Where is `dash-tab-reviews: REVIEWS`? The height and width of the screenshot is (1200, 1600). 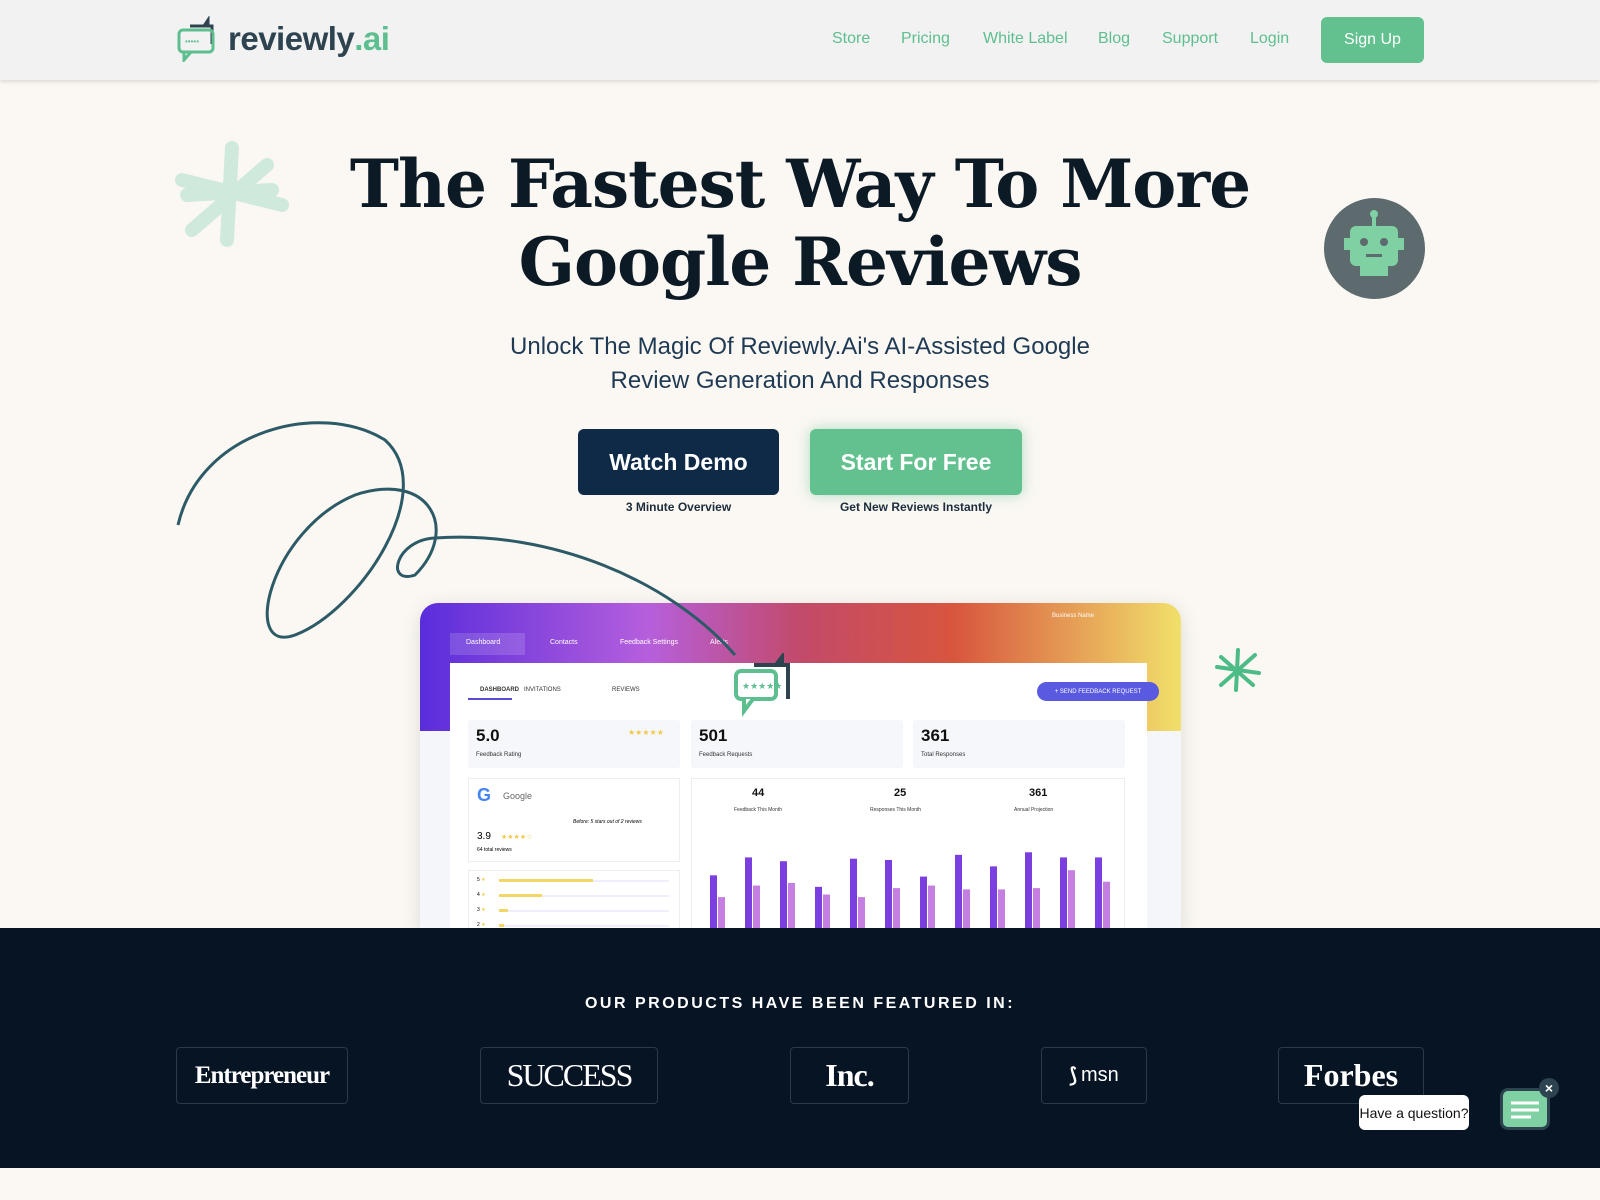 dash-tab-reviews: REVIEWS is located at coordinates (626, 690).